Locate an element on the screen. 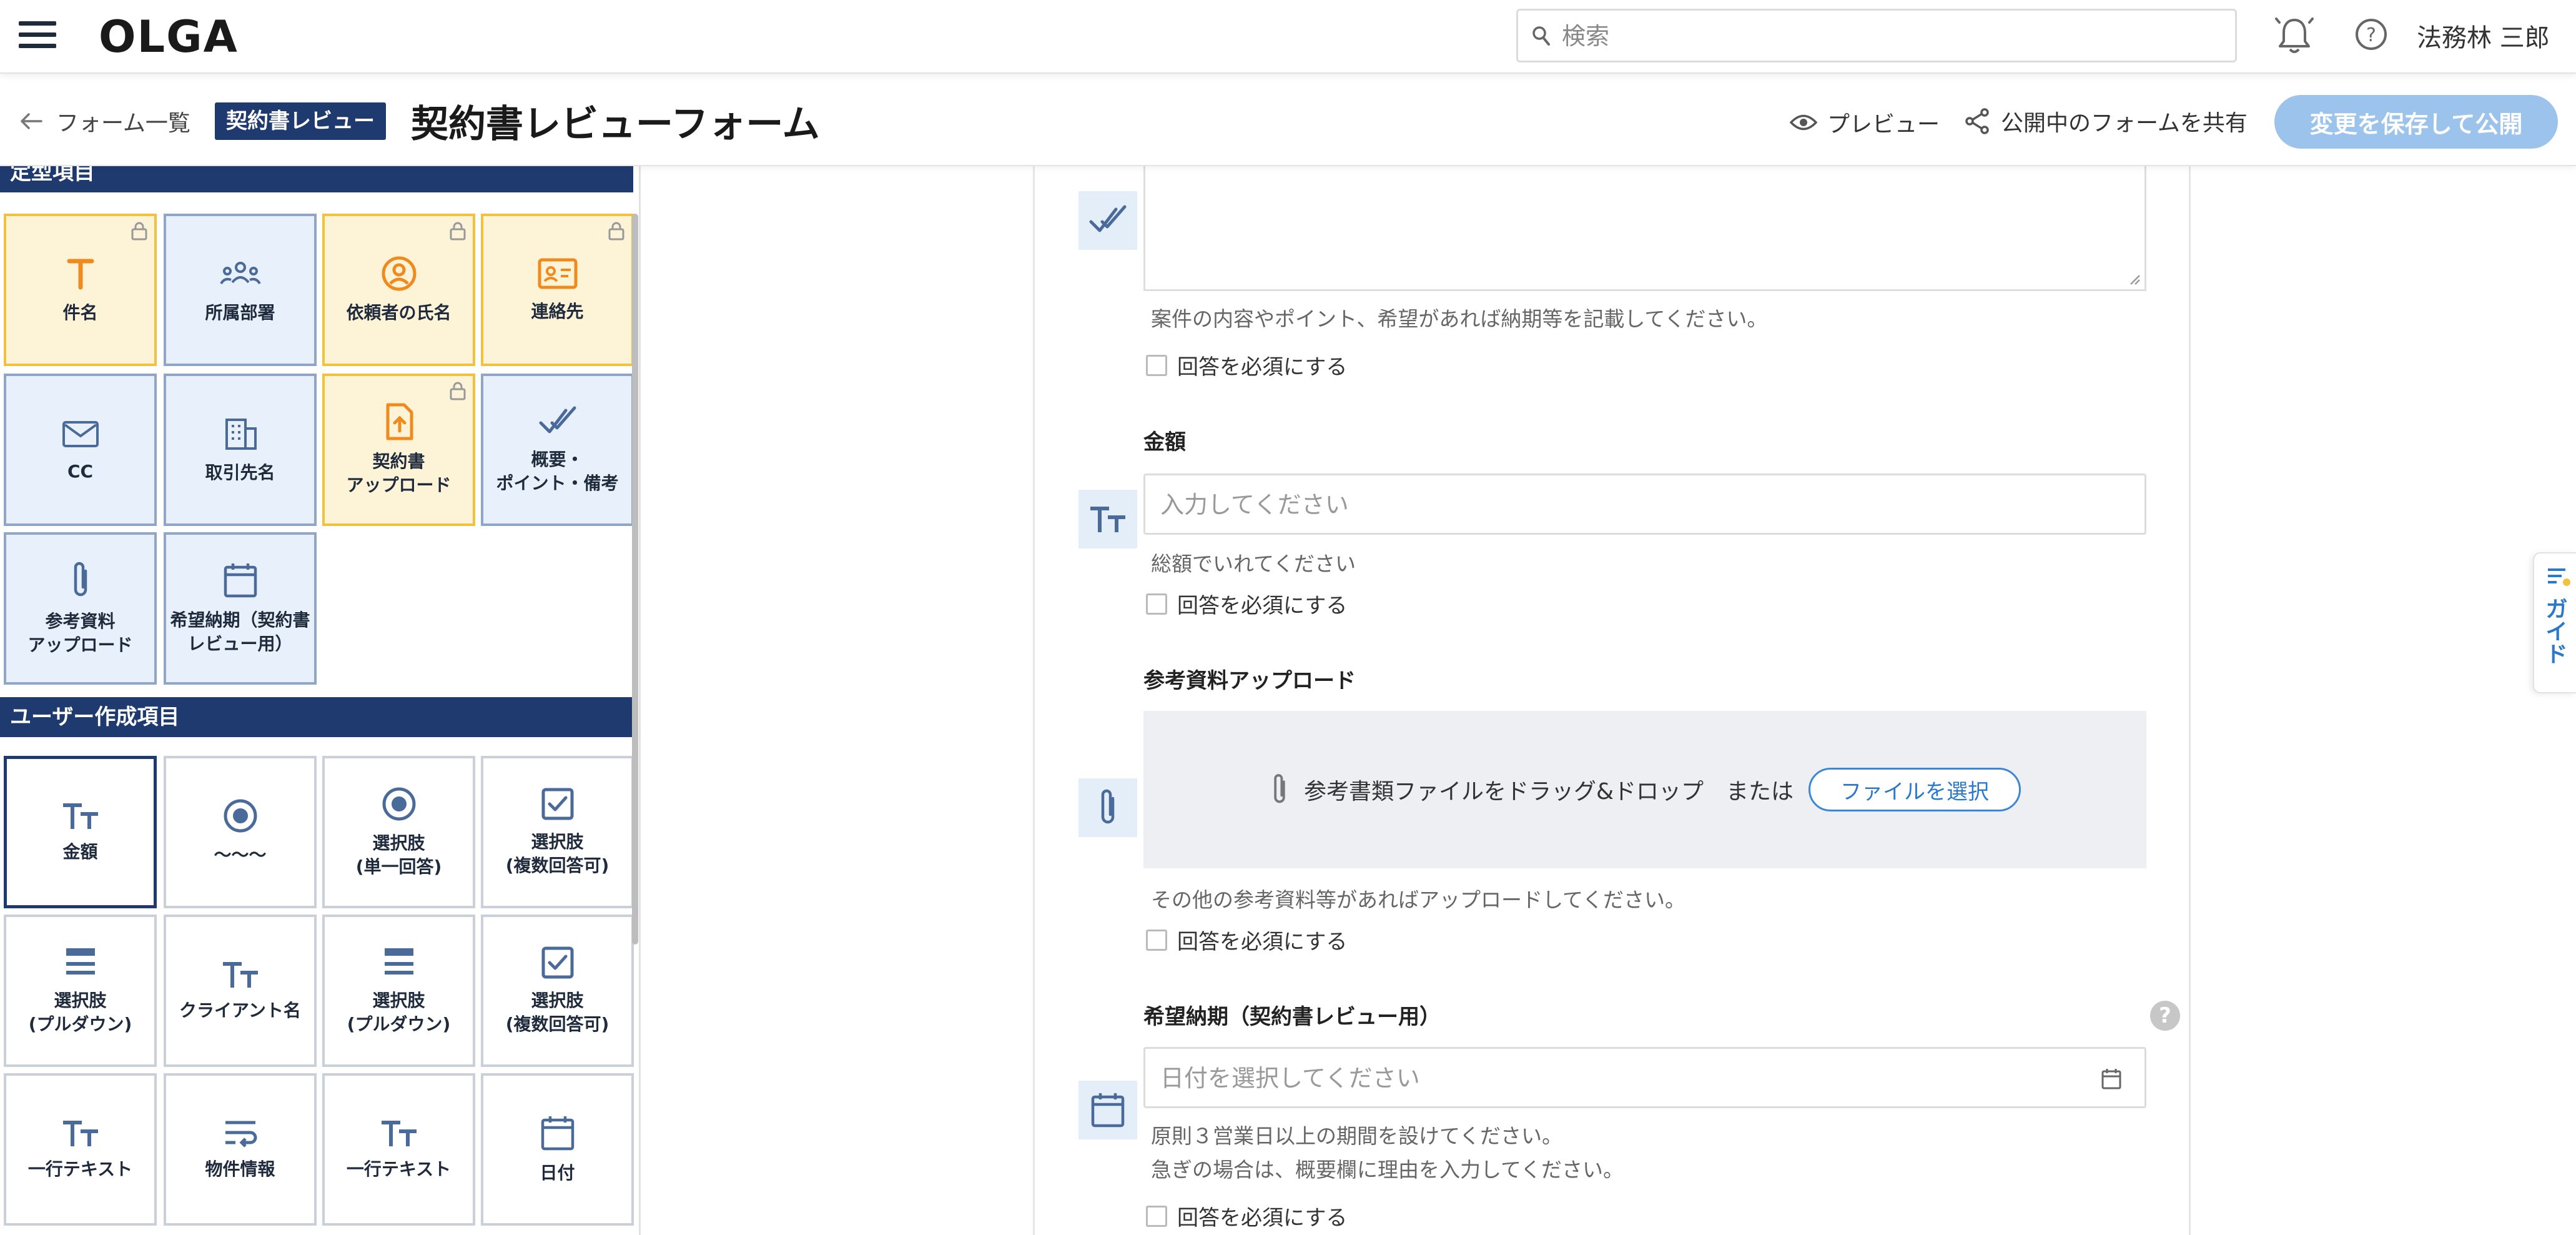  due-date-help-line-2: 急ぎの場合は、概要欄に理由を入力してください。 is located at coordinates (1388, 1170).